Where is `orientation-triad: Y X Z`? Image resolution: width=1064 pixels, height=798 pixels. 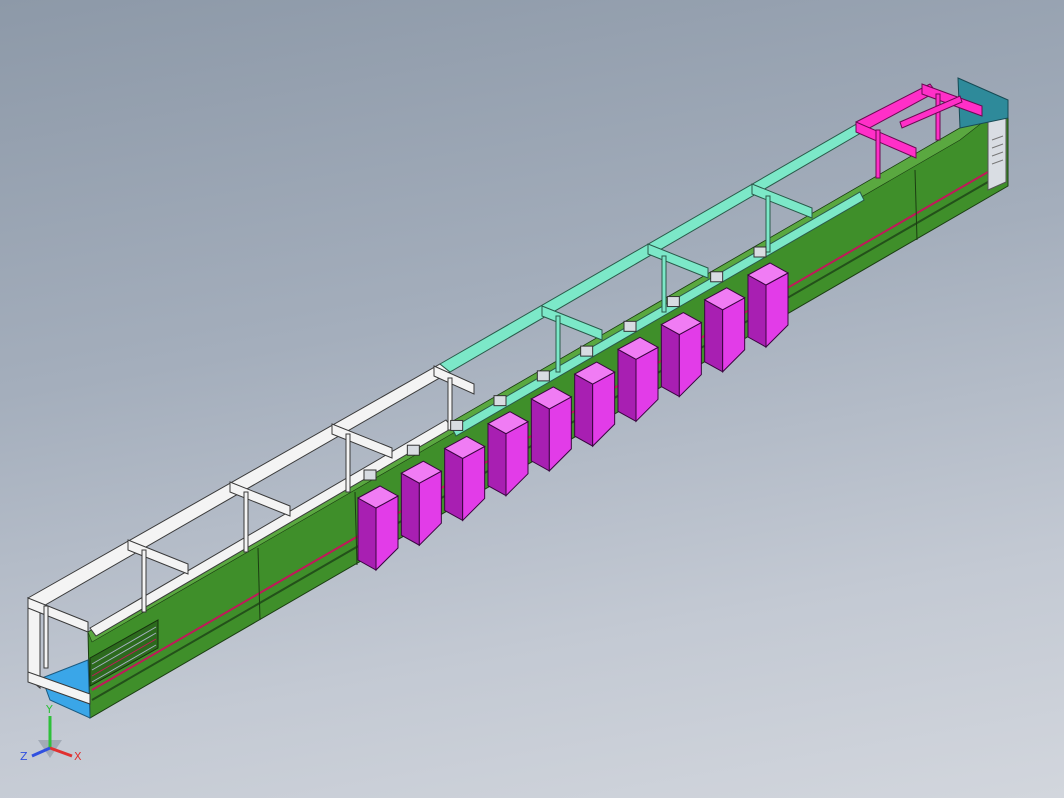
orientation-triad: Y X Z is located at coordinates (54, 740).